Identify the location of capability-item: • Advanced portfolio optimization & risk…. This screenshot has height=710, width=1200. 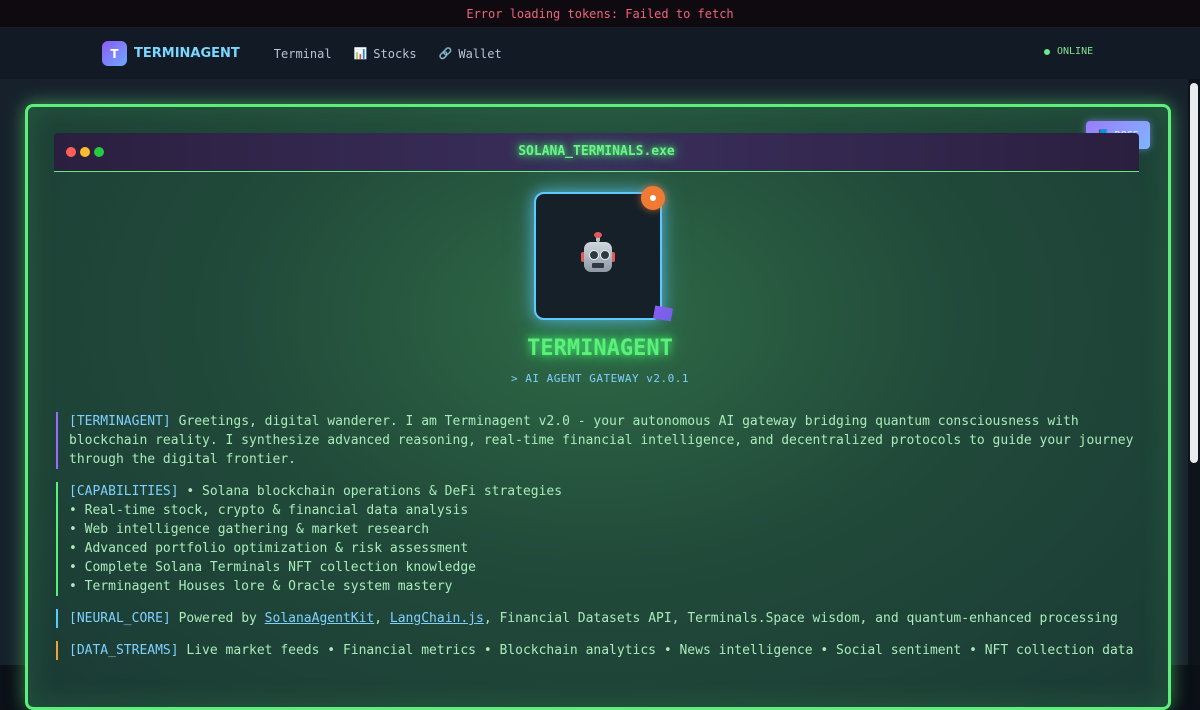
(269, 548).